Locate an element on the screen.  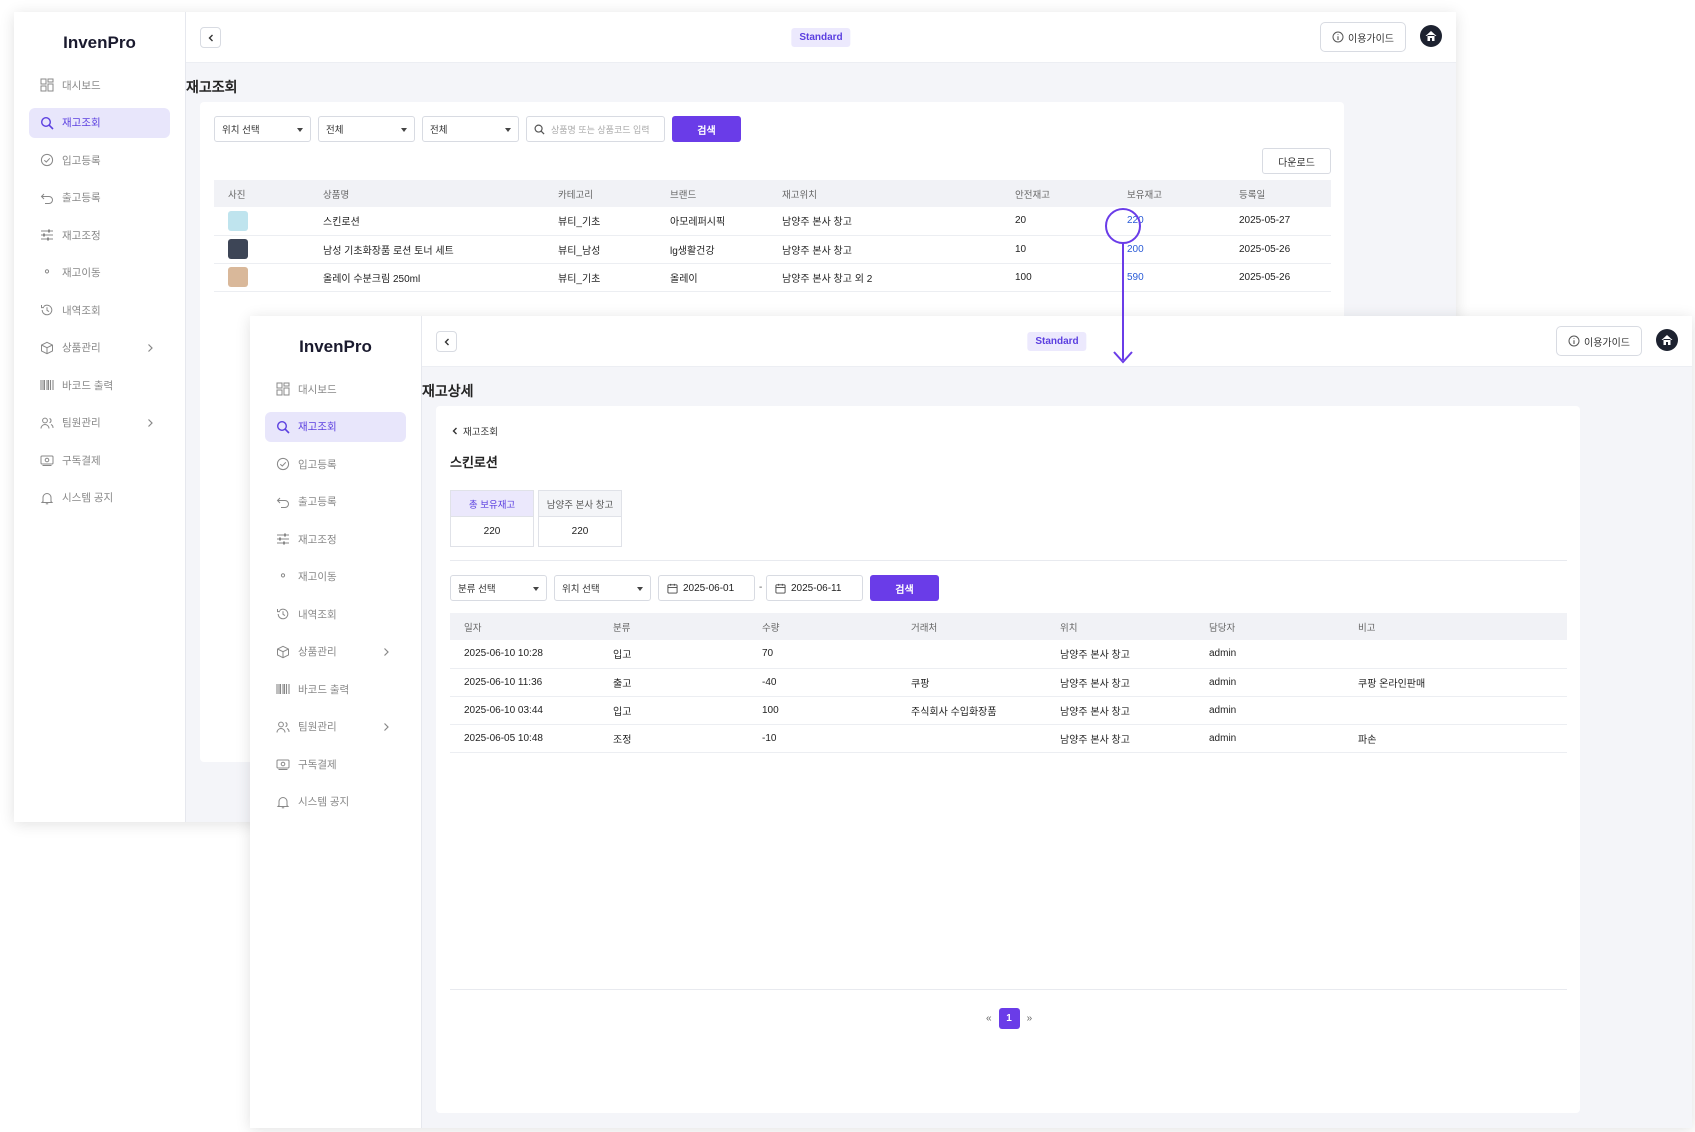
cell-note is located at coordinates (1455, 654).